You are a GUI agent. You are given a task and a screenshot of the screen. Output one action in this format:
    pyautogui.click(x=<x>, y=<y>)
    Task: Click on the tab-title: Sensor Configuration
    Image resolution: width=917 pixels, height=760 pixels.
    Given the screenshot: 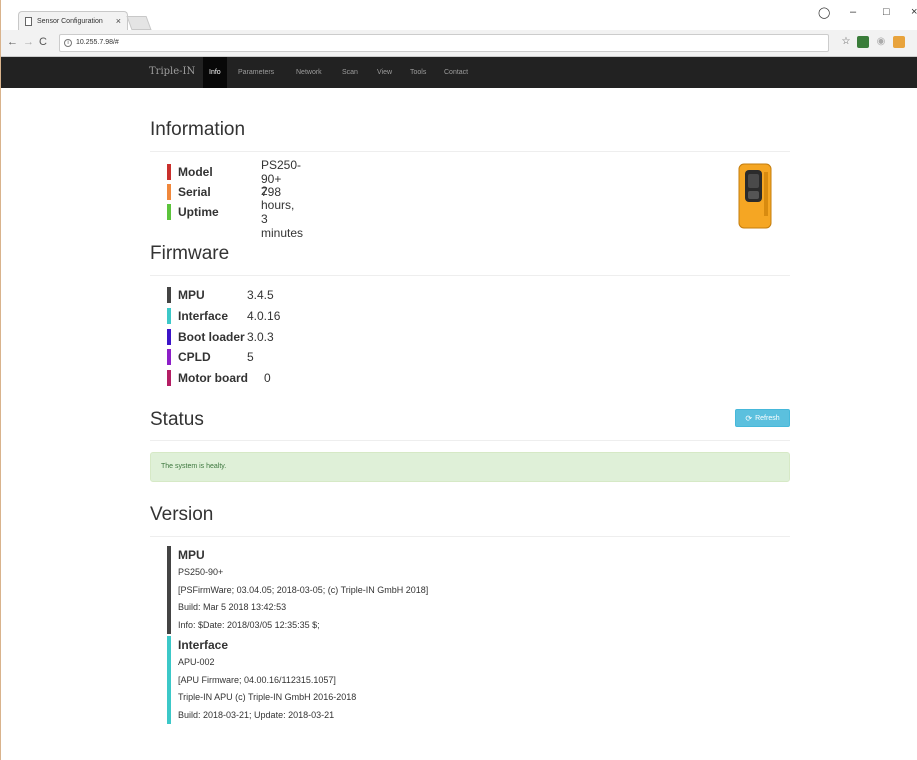 What is the action you would take?
    pyautogui.click(x=70, y=21)
    